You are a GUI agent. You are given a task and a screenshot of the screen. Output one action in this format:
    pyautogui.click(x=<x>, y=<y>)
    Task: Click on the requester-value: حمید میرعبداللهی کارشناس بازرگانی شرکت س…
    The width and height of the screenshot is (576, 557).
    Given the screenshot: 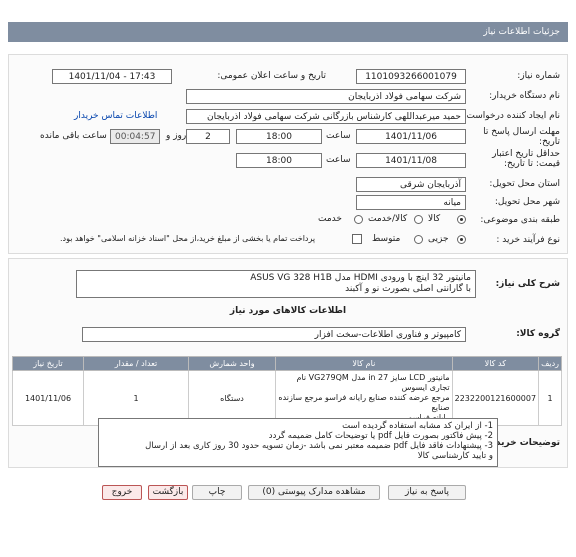 What is the action you would take?
    pyautogui.click(x=326, y=116)
    